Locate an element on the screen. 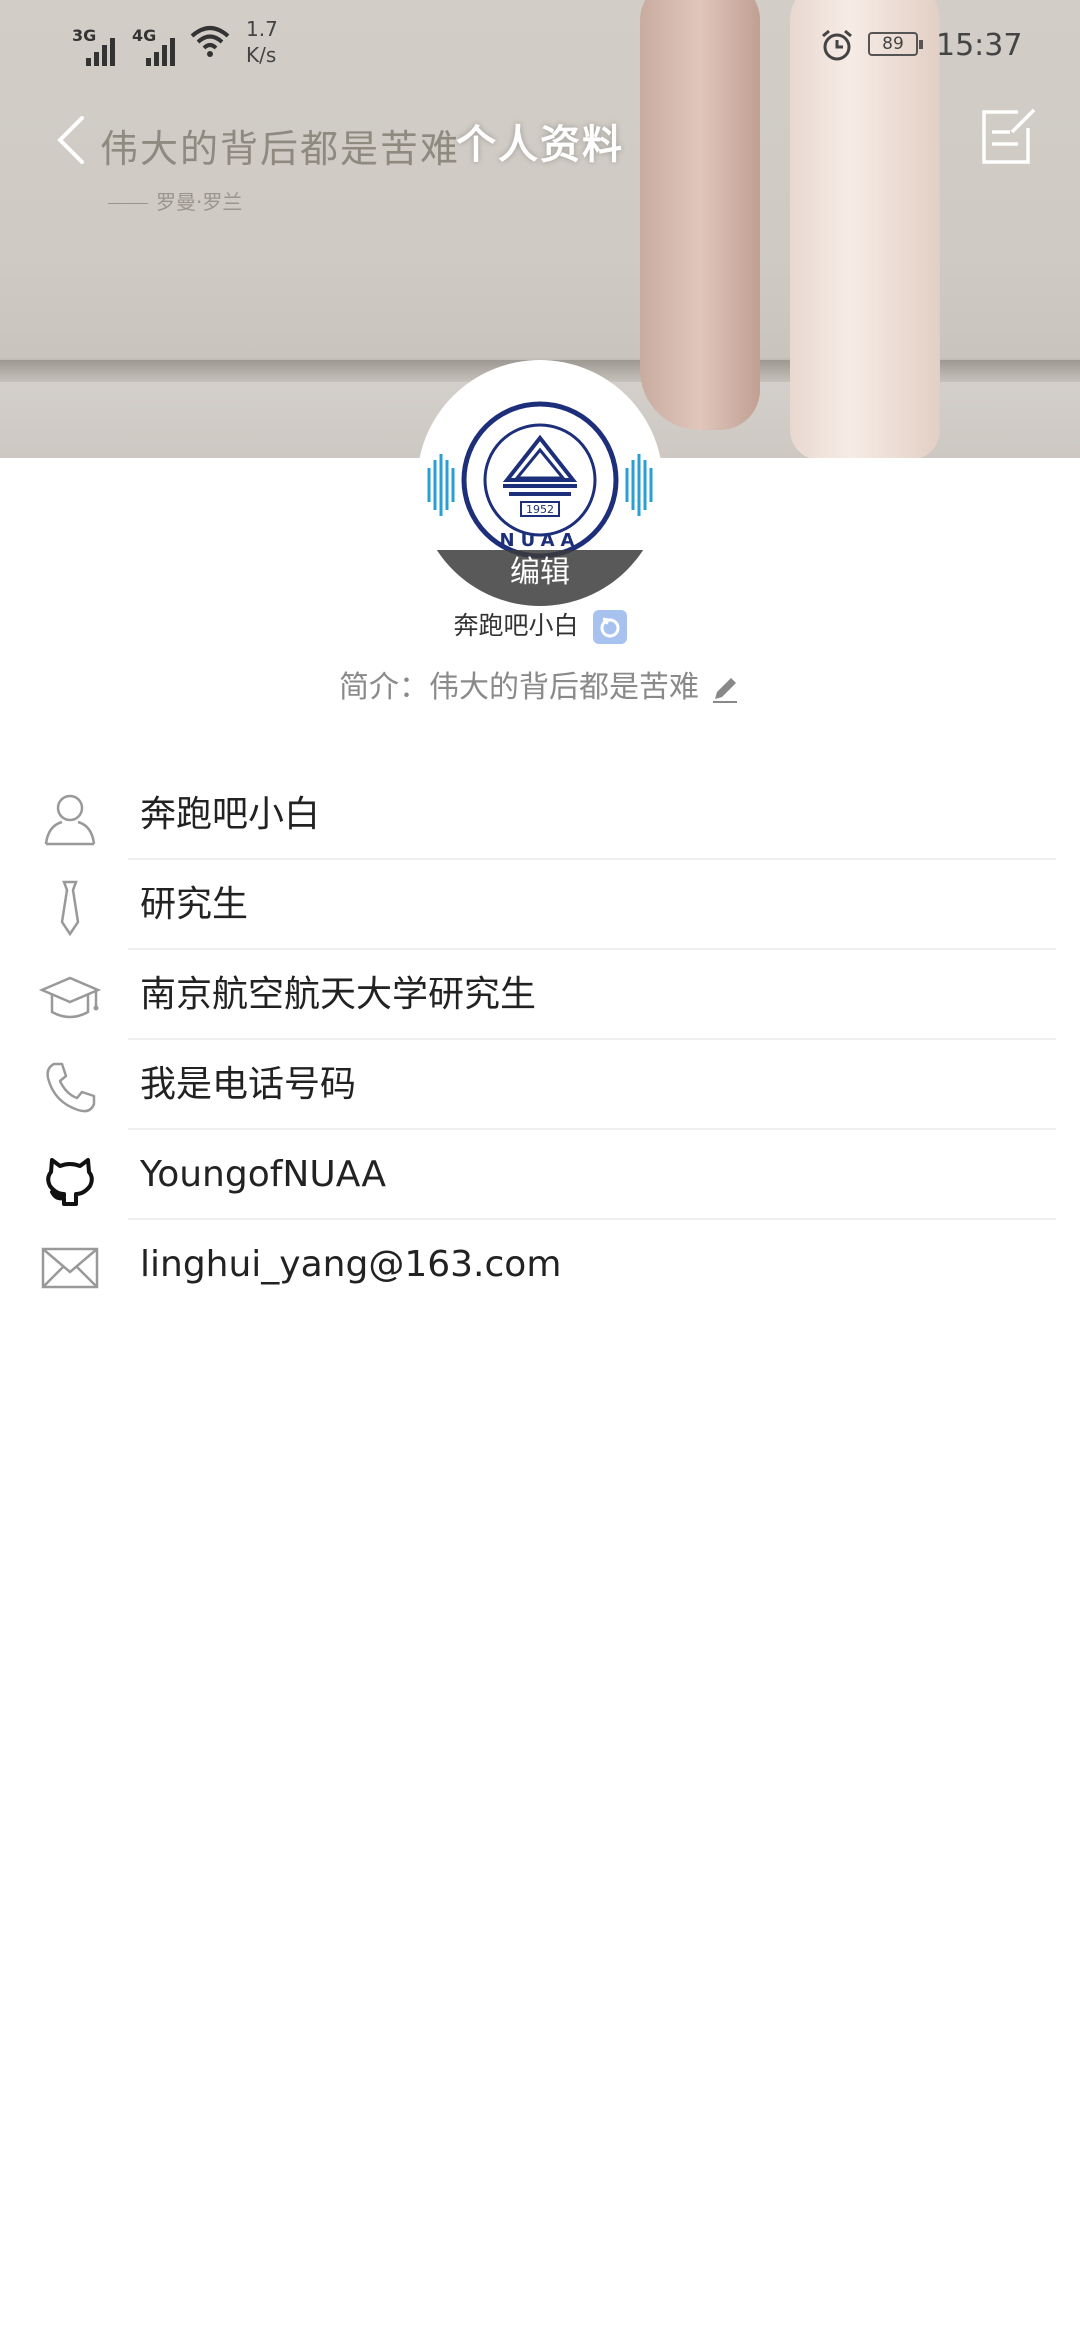  network-speed: 1.7 K/s is located at coordinates (262, 42).